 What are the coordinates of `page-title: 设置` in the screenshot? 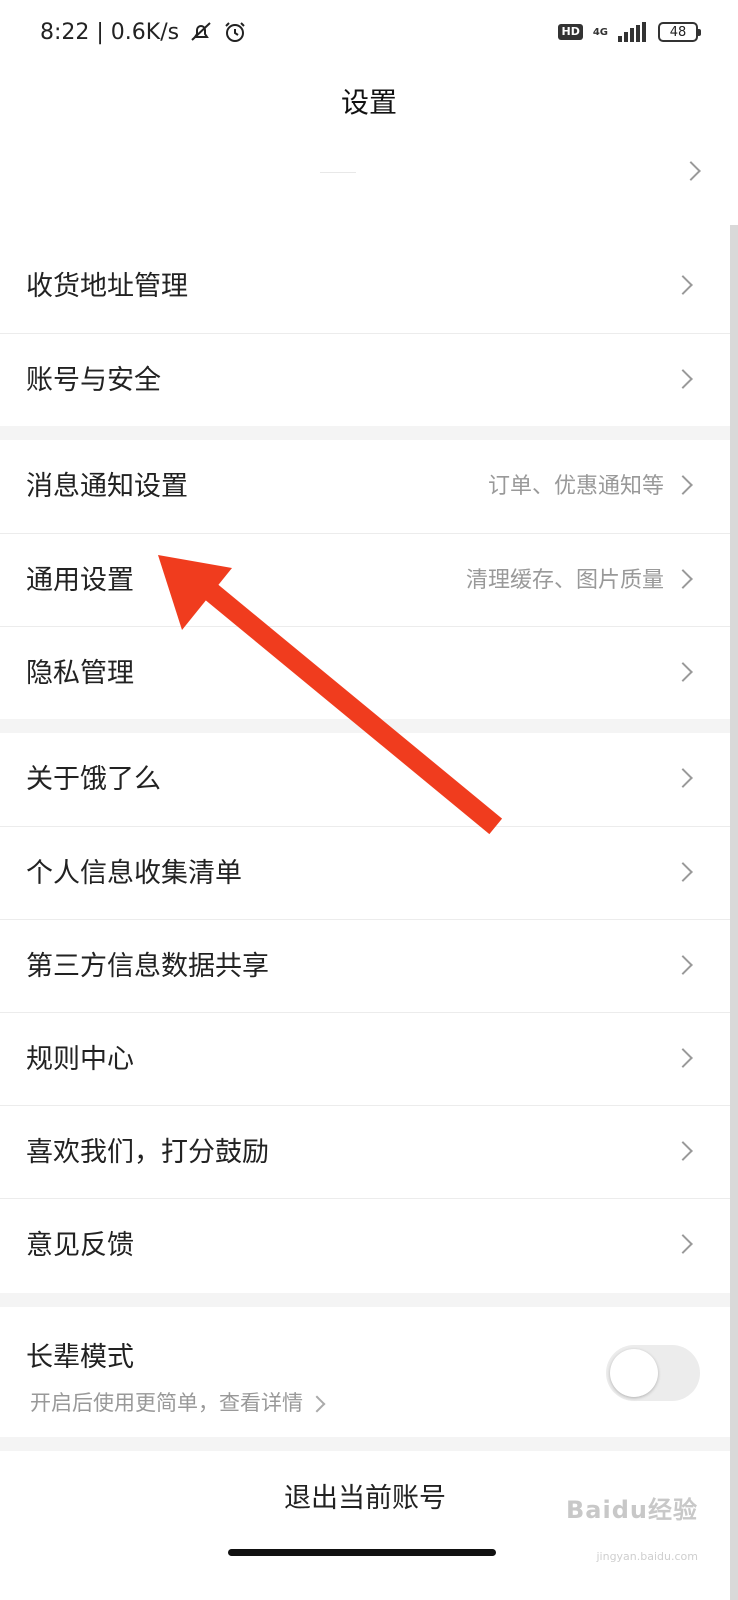 It's located at (368, 102).